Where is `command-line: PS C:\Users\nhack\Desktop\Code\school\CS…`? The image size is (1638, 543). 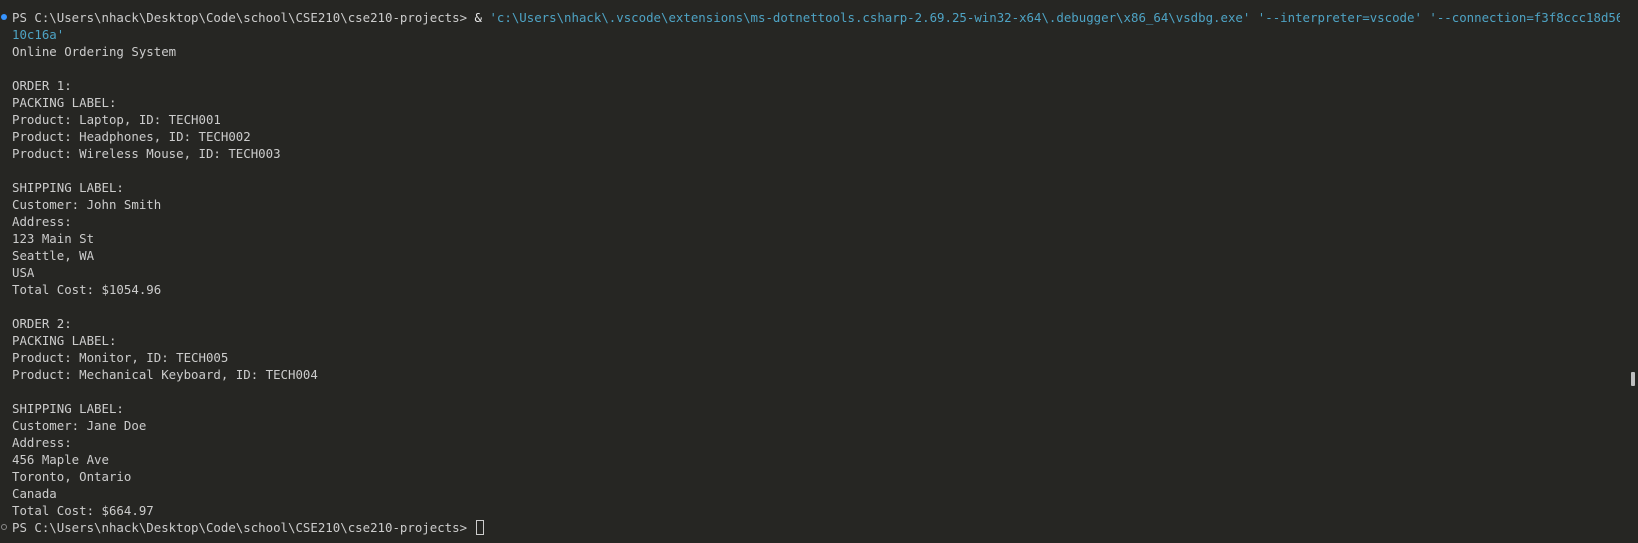
command-line: PS C:\Users\nhack\Desktop\Code\school\CS… is located at coordinates (816, 17).